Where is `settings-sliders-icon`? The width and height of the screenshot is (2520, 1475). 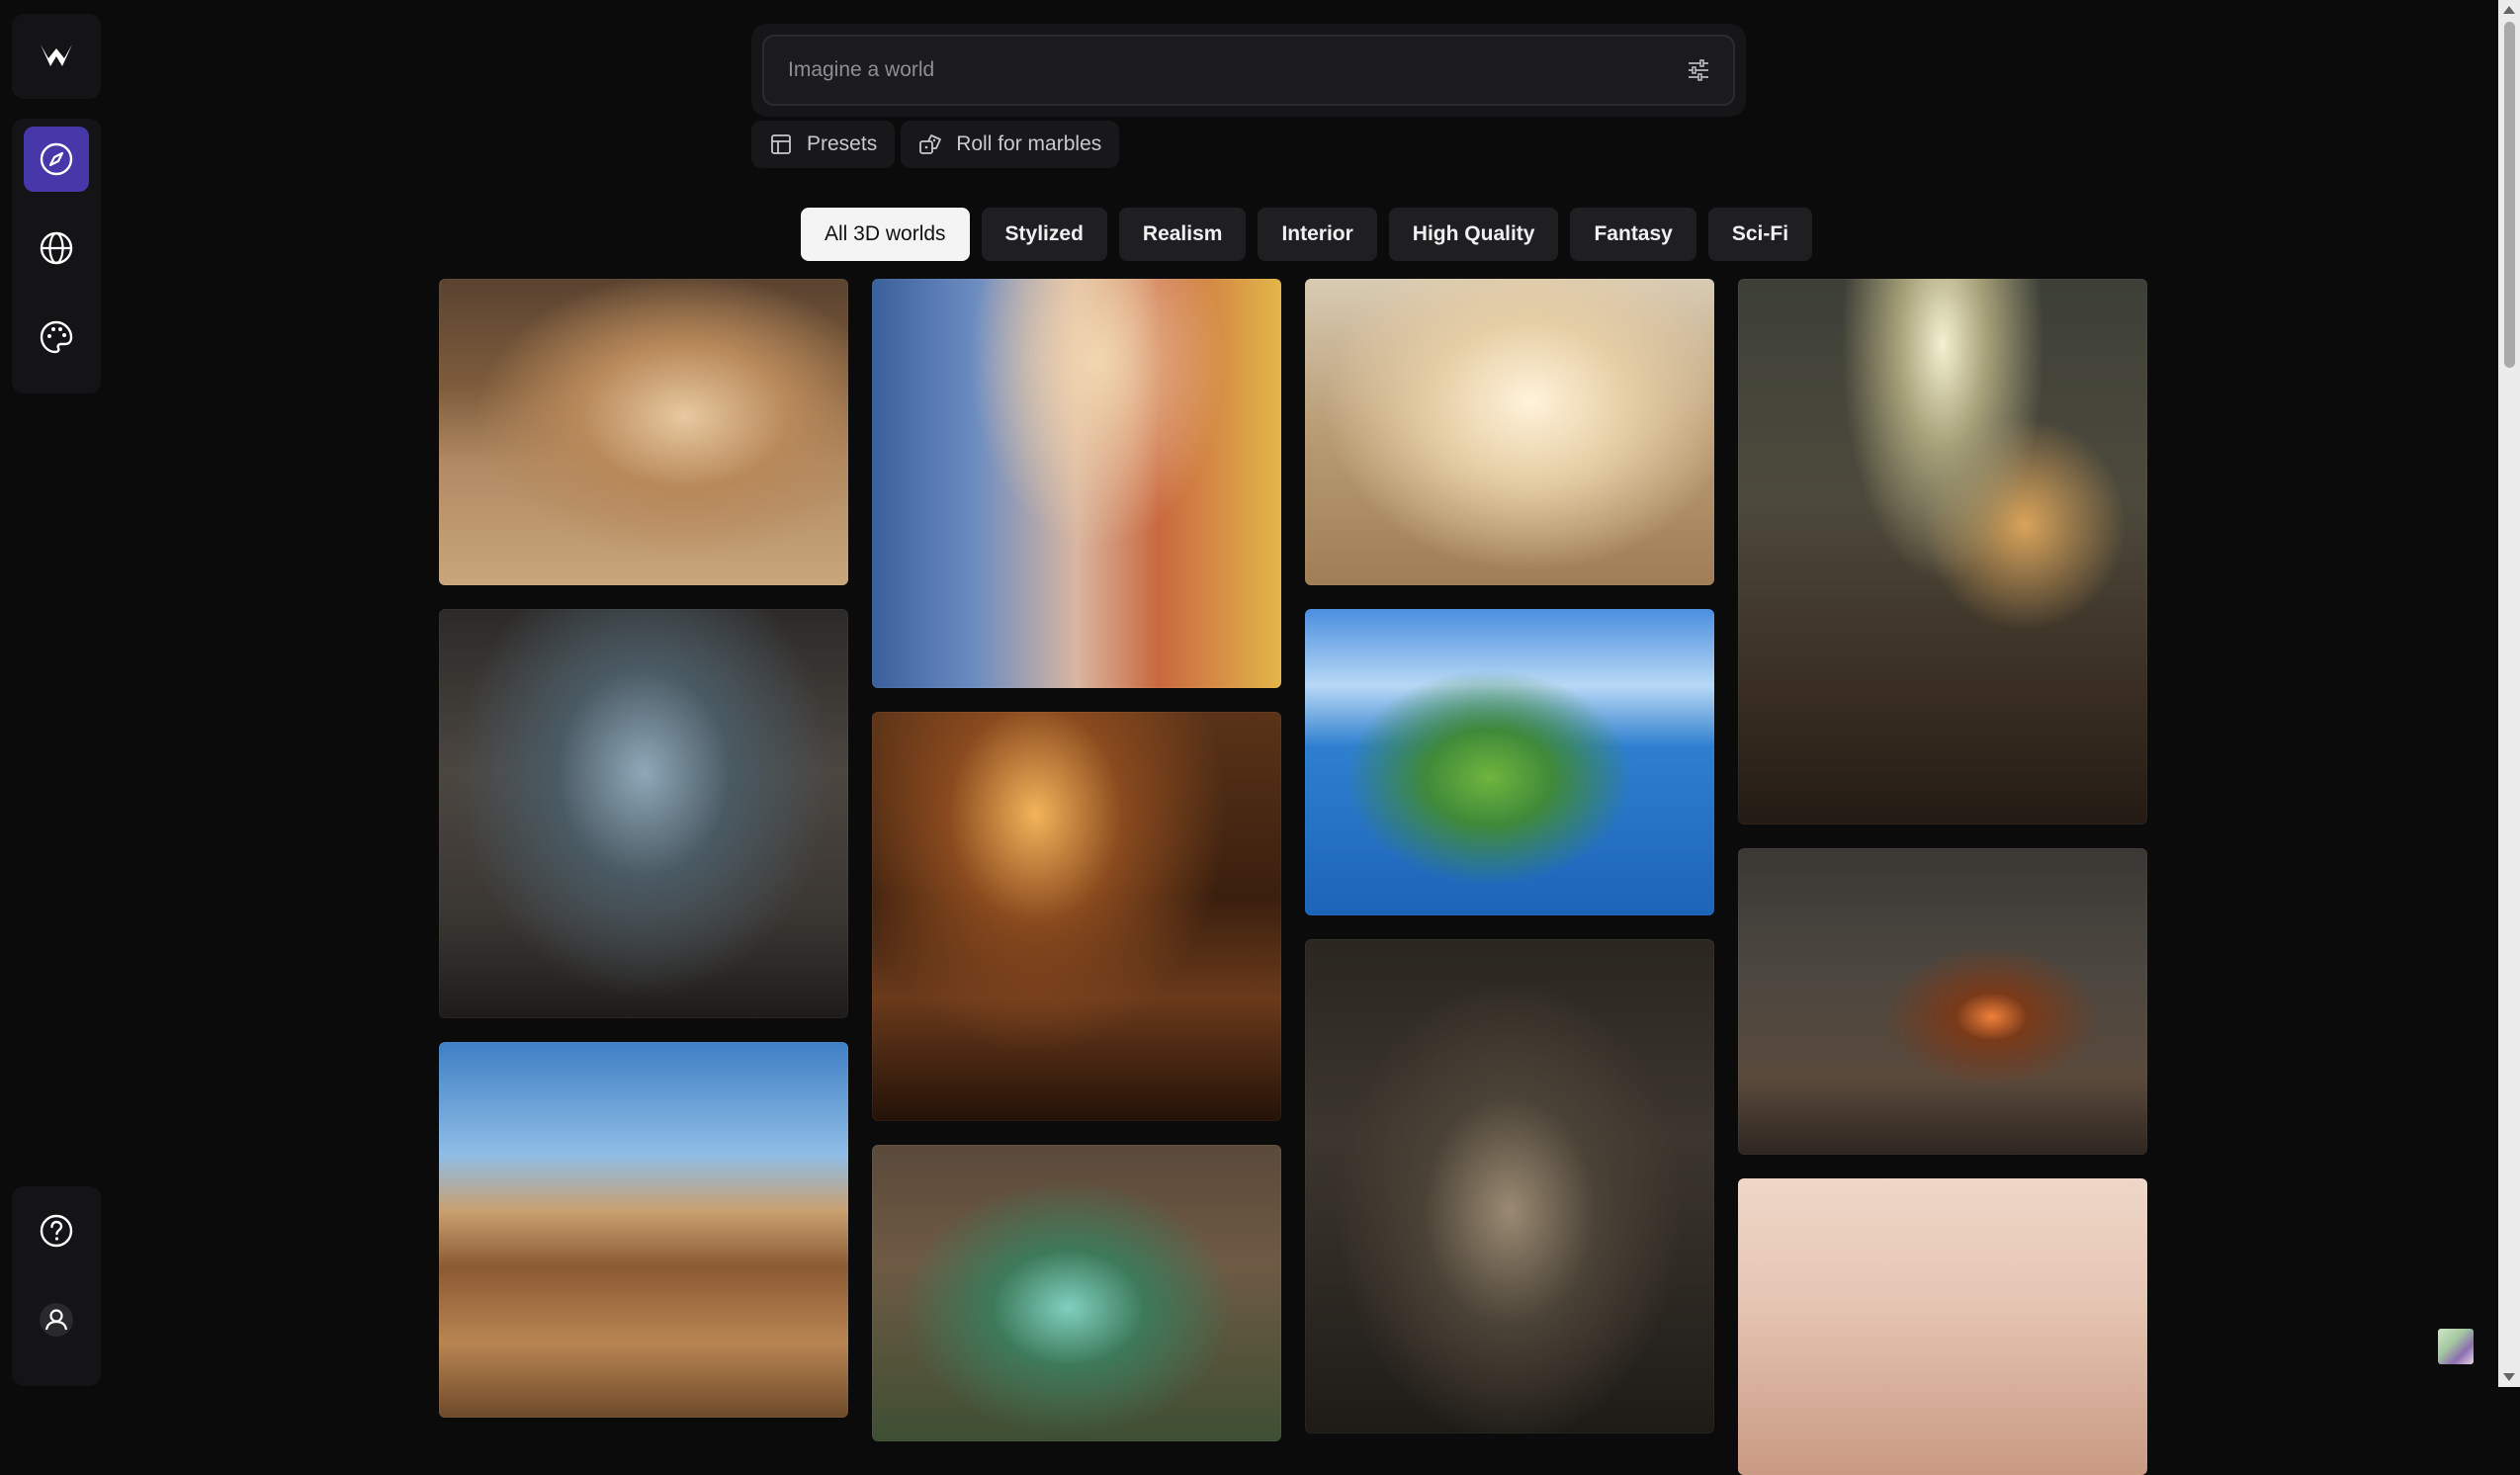
settings-sliders-icon is located at coordinates (1698, 70).